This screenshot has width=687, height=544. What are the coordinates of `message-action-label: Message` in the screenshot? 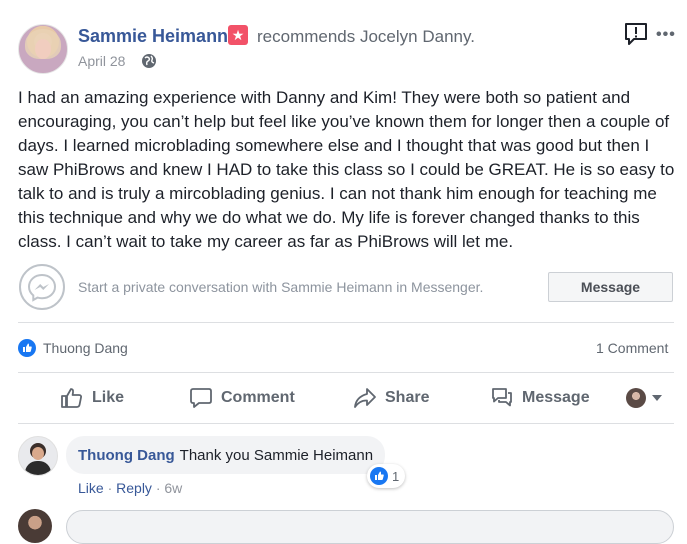 It's located at (556, 397).